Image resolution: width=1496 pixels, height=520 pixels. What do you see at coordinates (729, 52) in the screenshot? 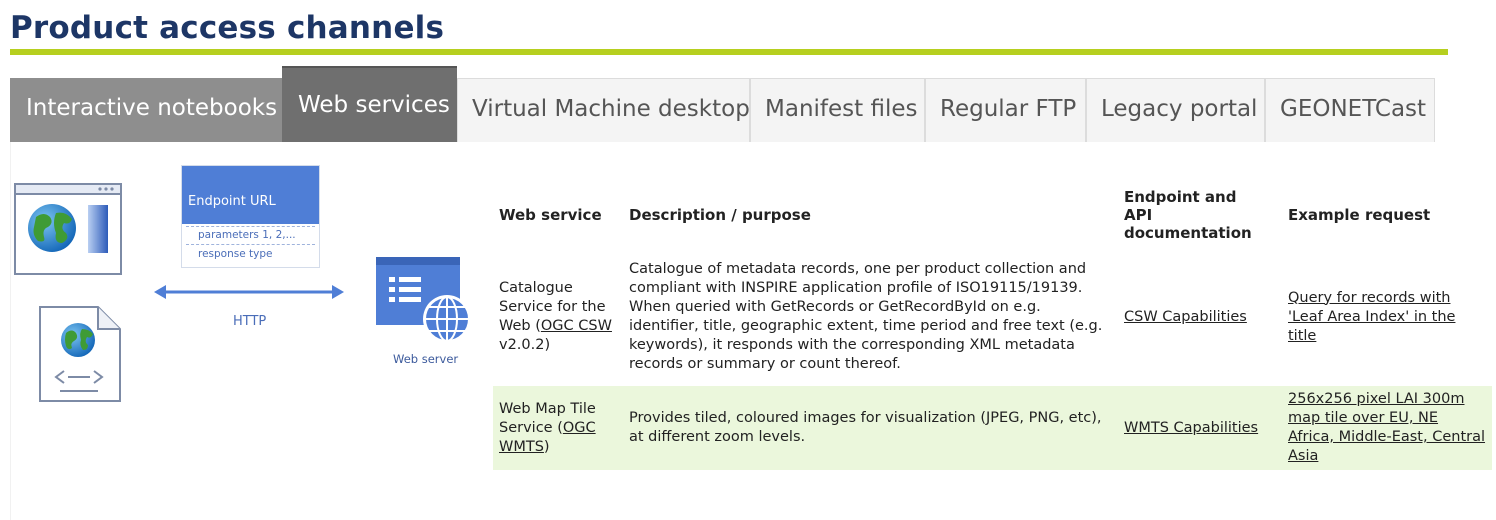
I see `title-underline` at bounding box center [729, 52].